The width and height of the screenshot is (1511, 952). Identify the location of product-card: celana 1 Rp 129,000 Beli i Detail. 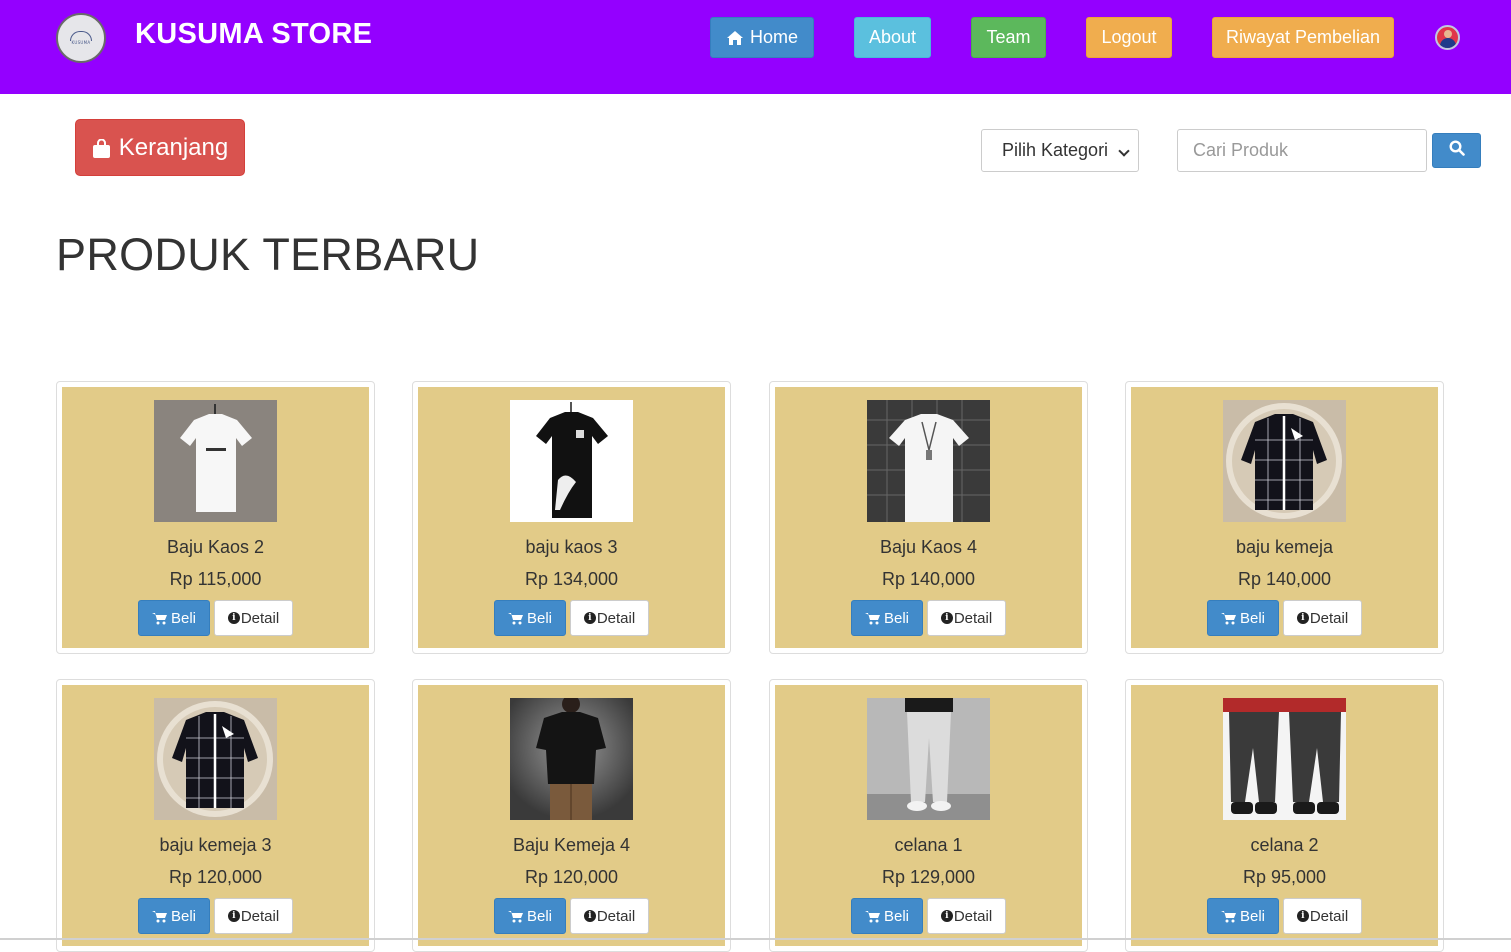
(928, 815).